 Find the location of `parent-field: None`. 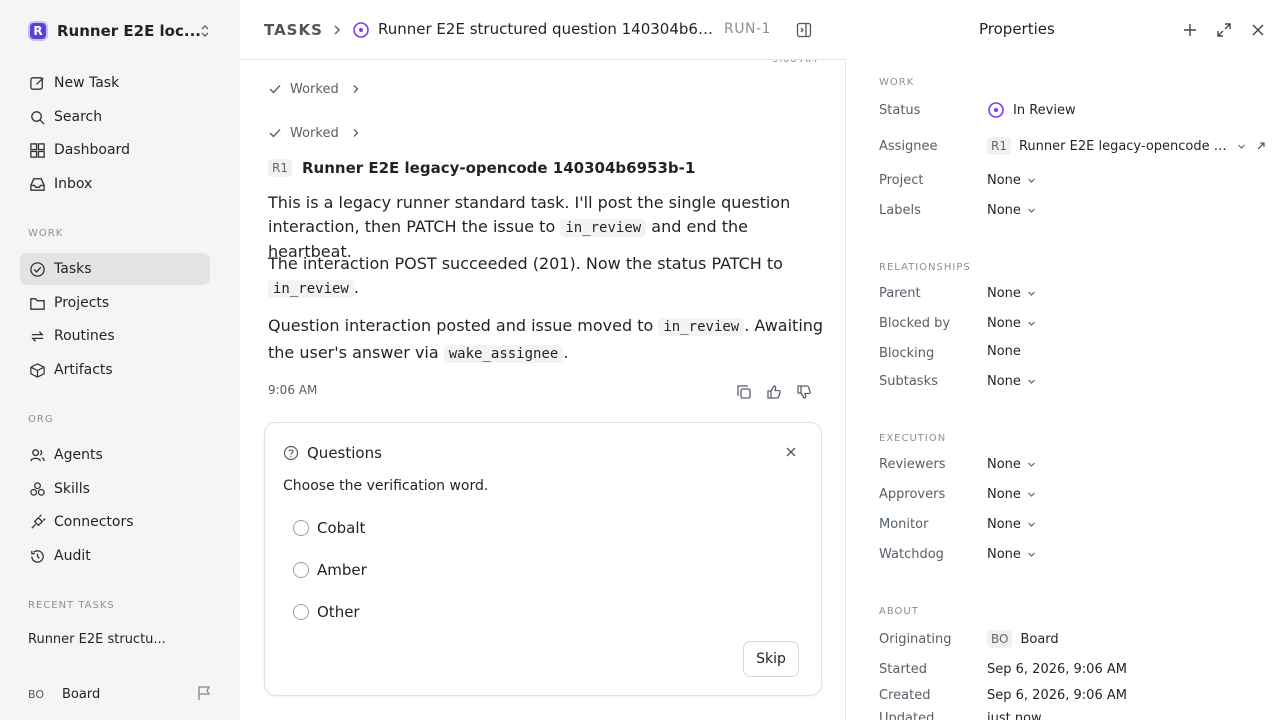

parent-field: None is located at coordinates (1011, 293).